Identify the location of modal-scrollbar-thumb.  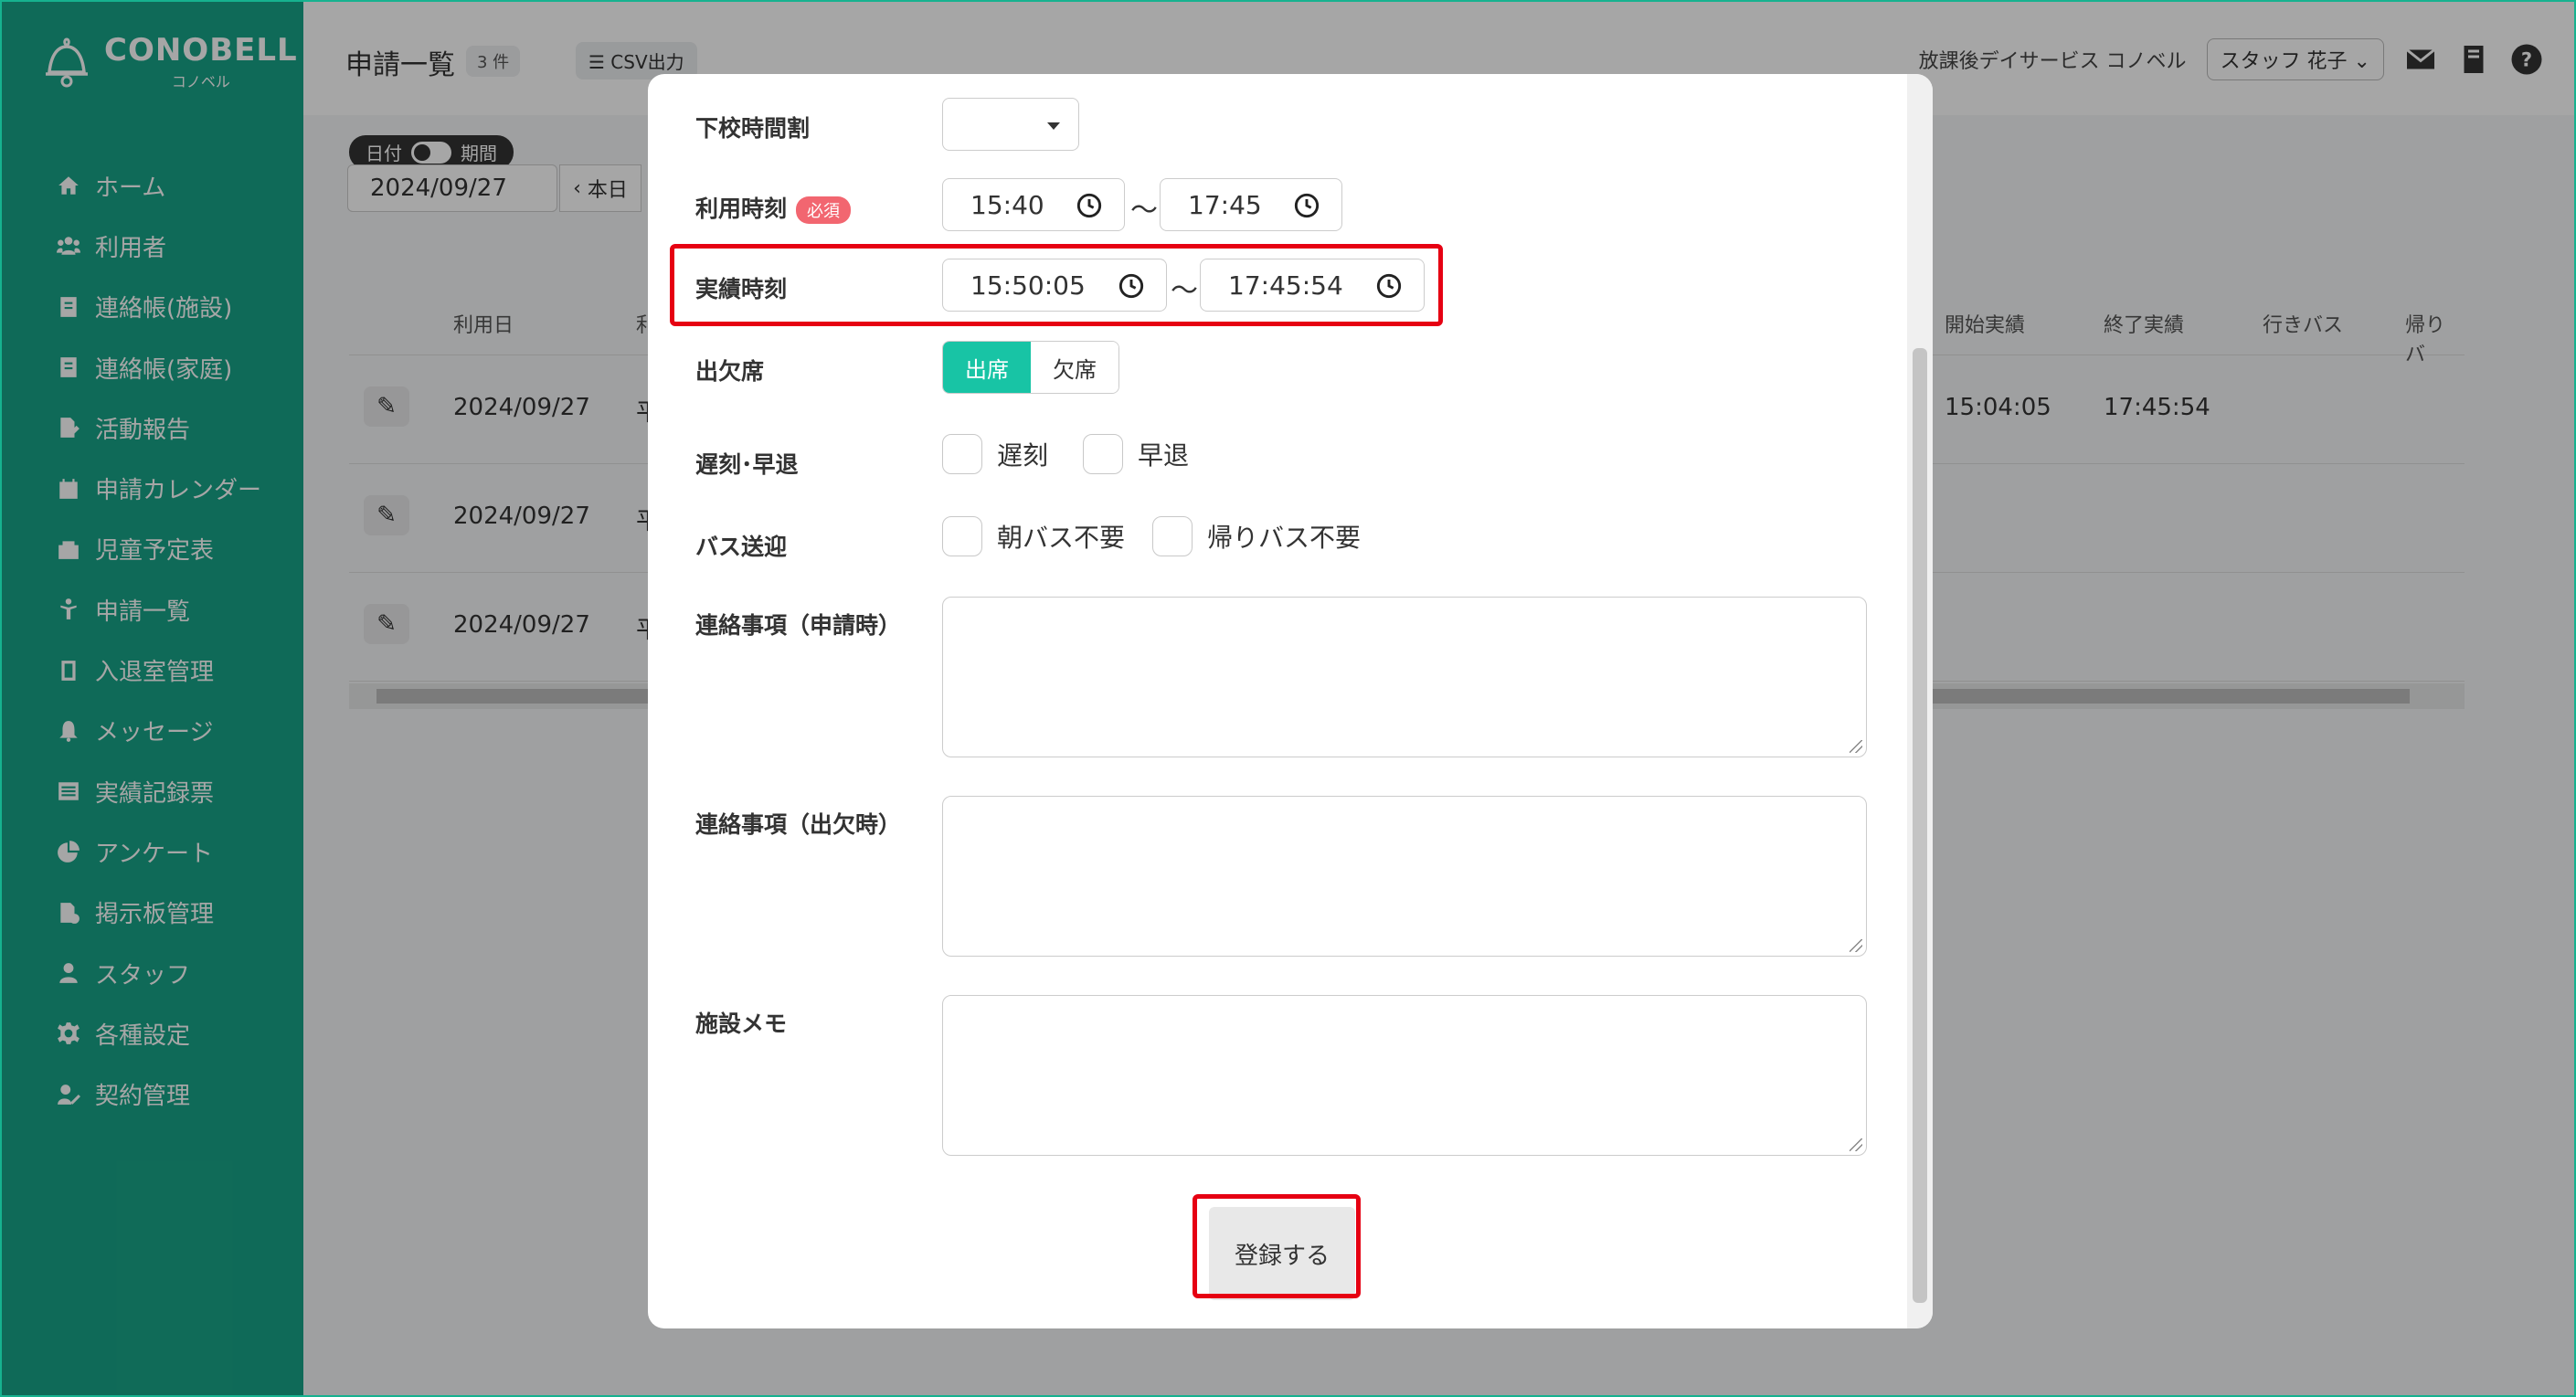
(1920, 825).